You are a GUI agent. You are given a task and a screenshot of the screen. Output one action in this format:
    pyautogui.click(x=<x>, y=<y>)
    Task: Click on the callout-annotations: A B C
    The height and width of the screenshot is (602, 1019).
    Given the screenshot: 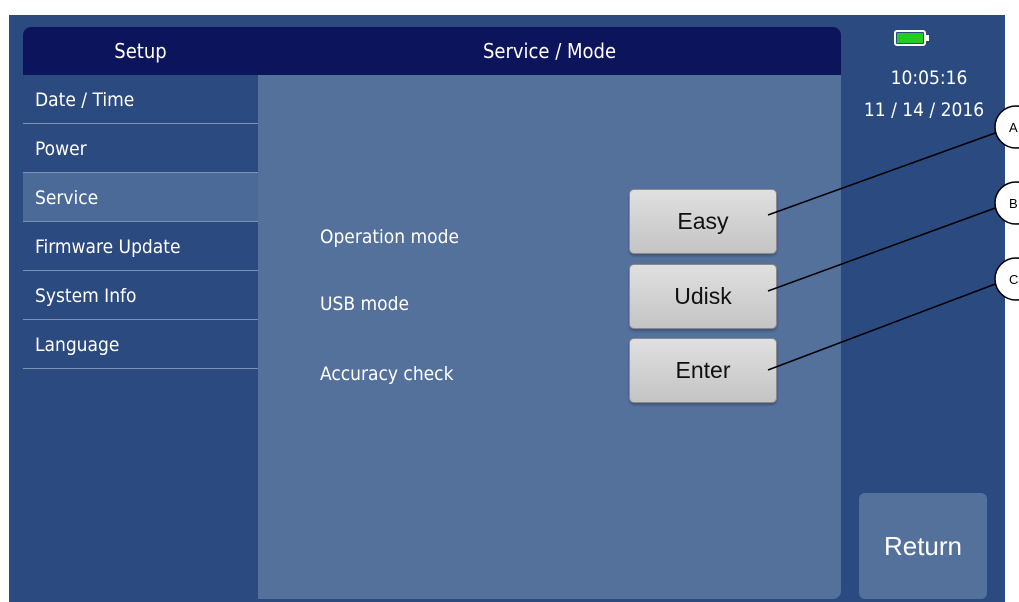 What is the action you would take?
    pyautogui.click(x=893, y=238)
    